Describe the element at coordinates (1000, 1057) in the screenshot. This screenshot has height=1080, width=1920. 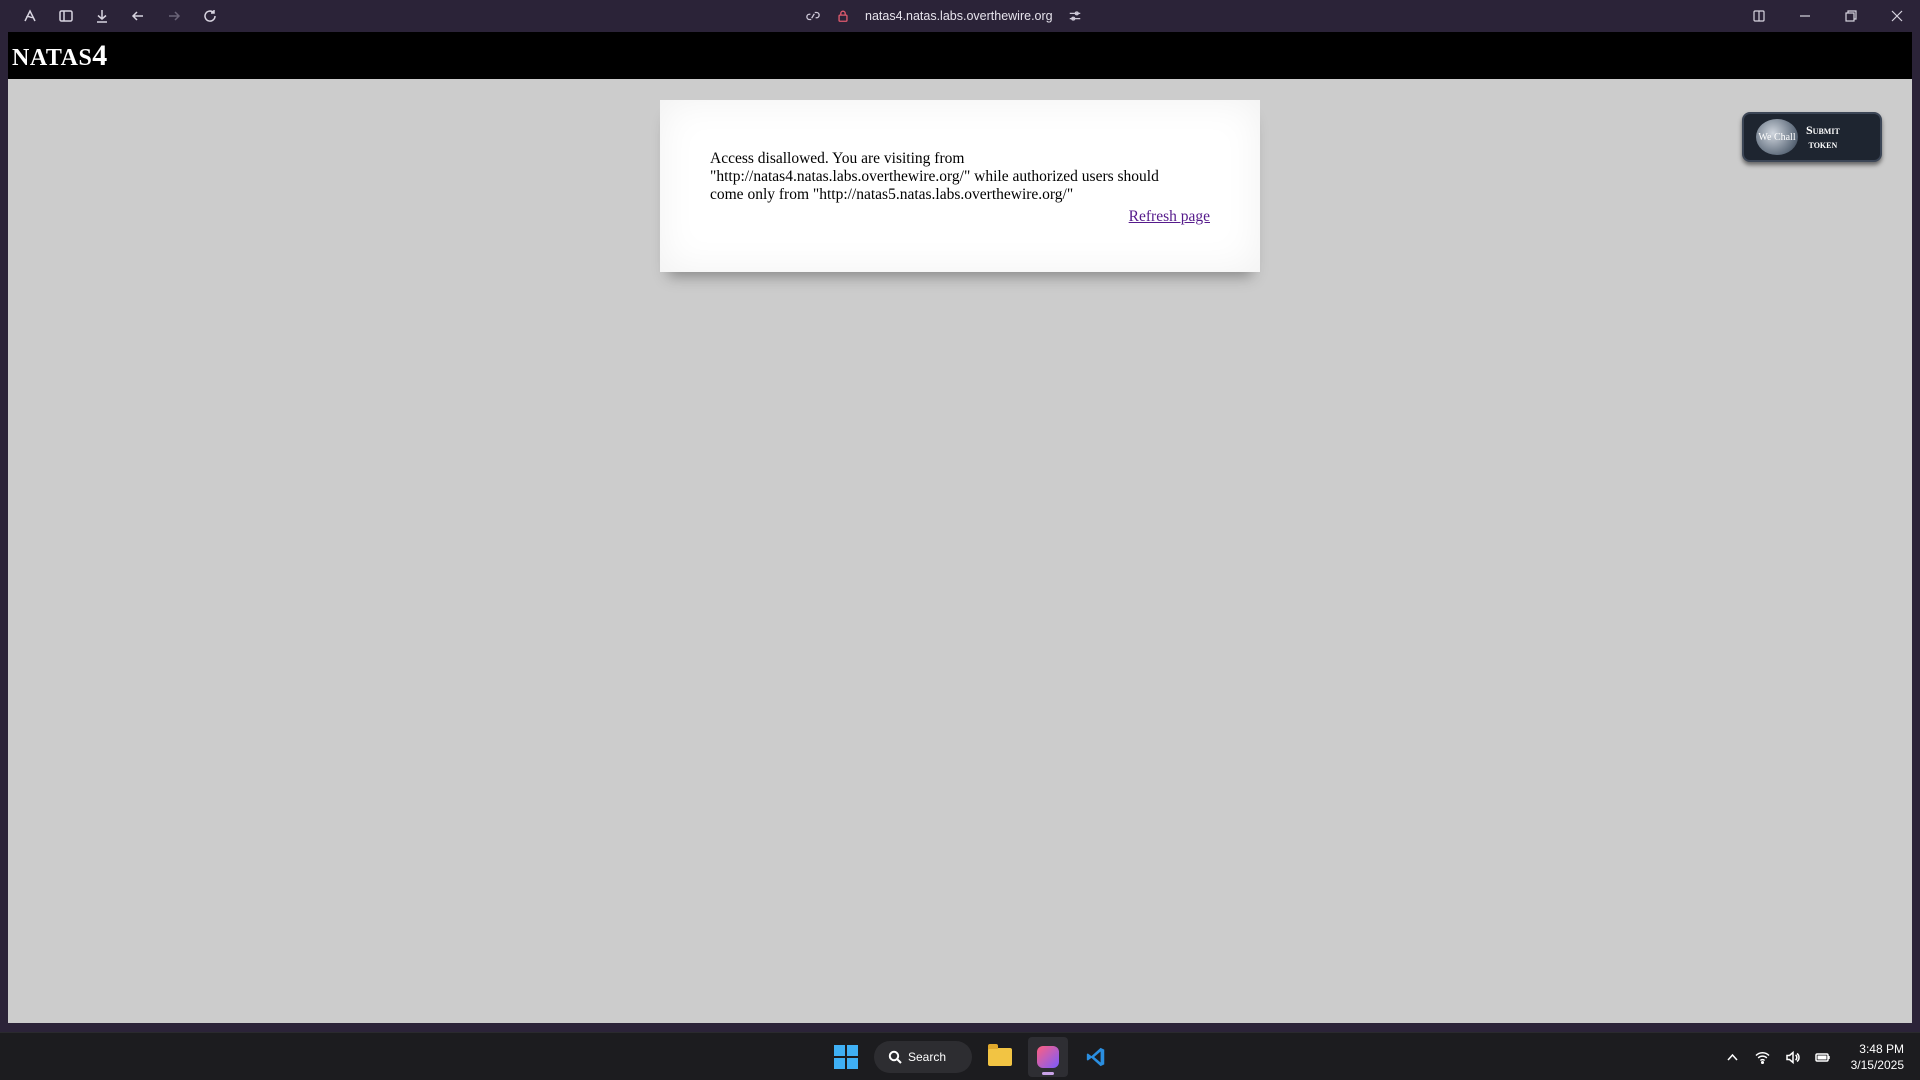
I see `file-explorer-icon` at that location.